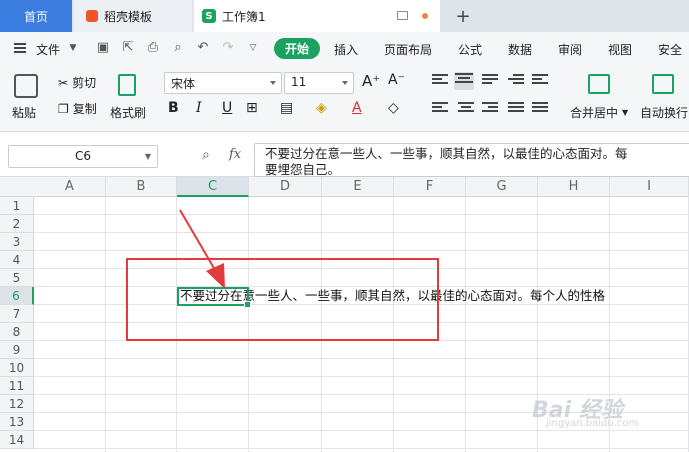 The height and width of the screenshot is (452, 689). What do you see at coordinates (227, 108) in the screenshot?
I see `underline-button: U` at bounding box center [227, 108].